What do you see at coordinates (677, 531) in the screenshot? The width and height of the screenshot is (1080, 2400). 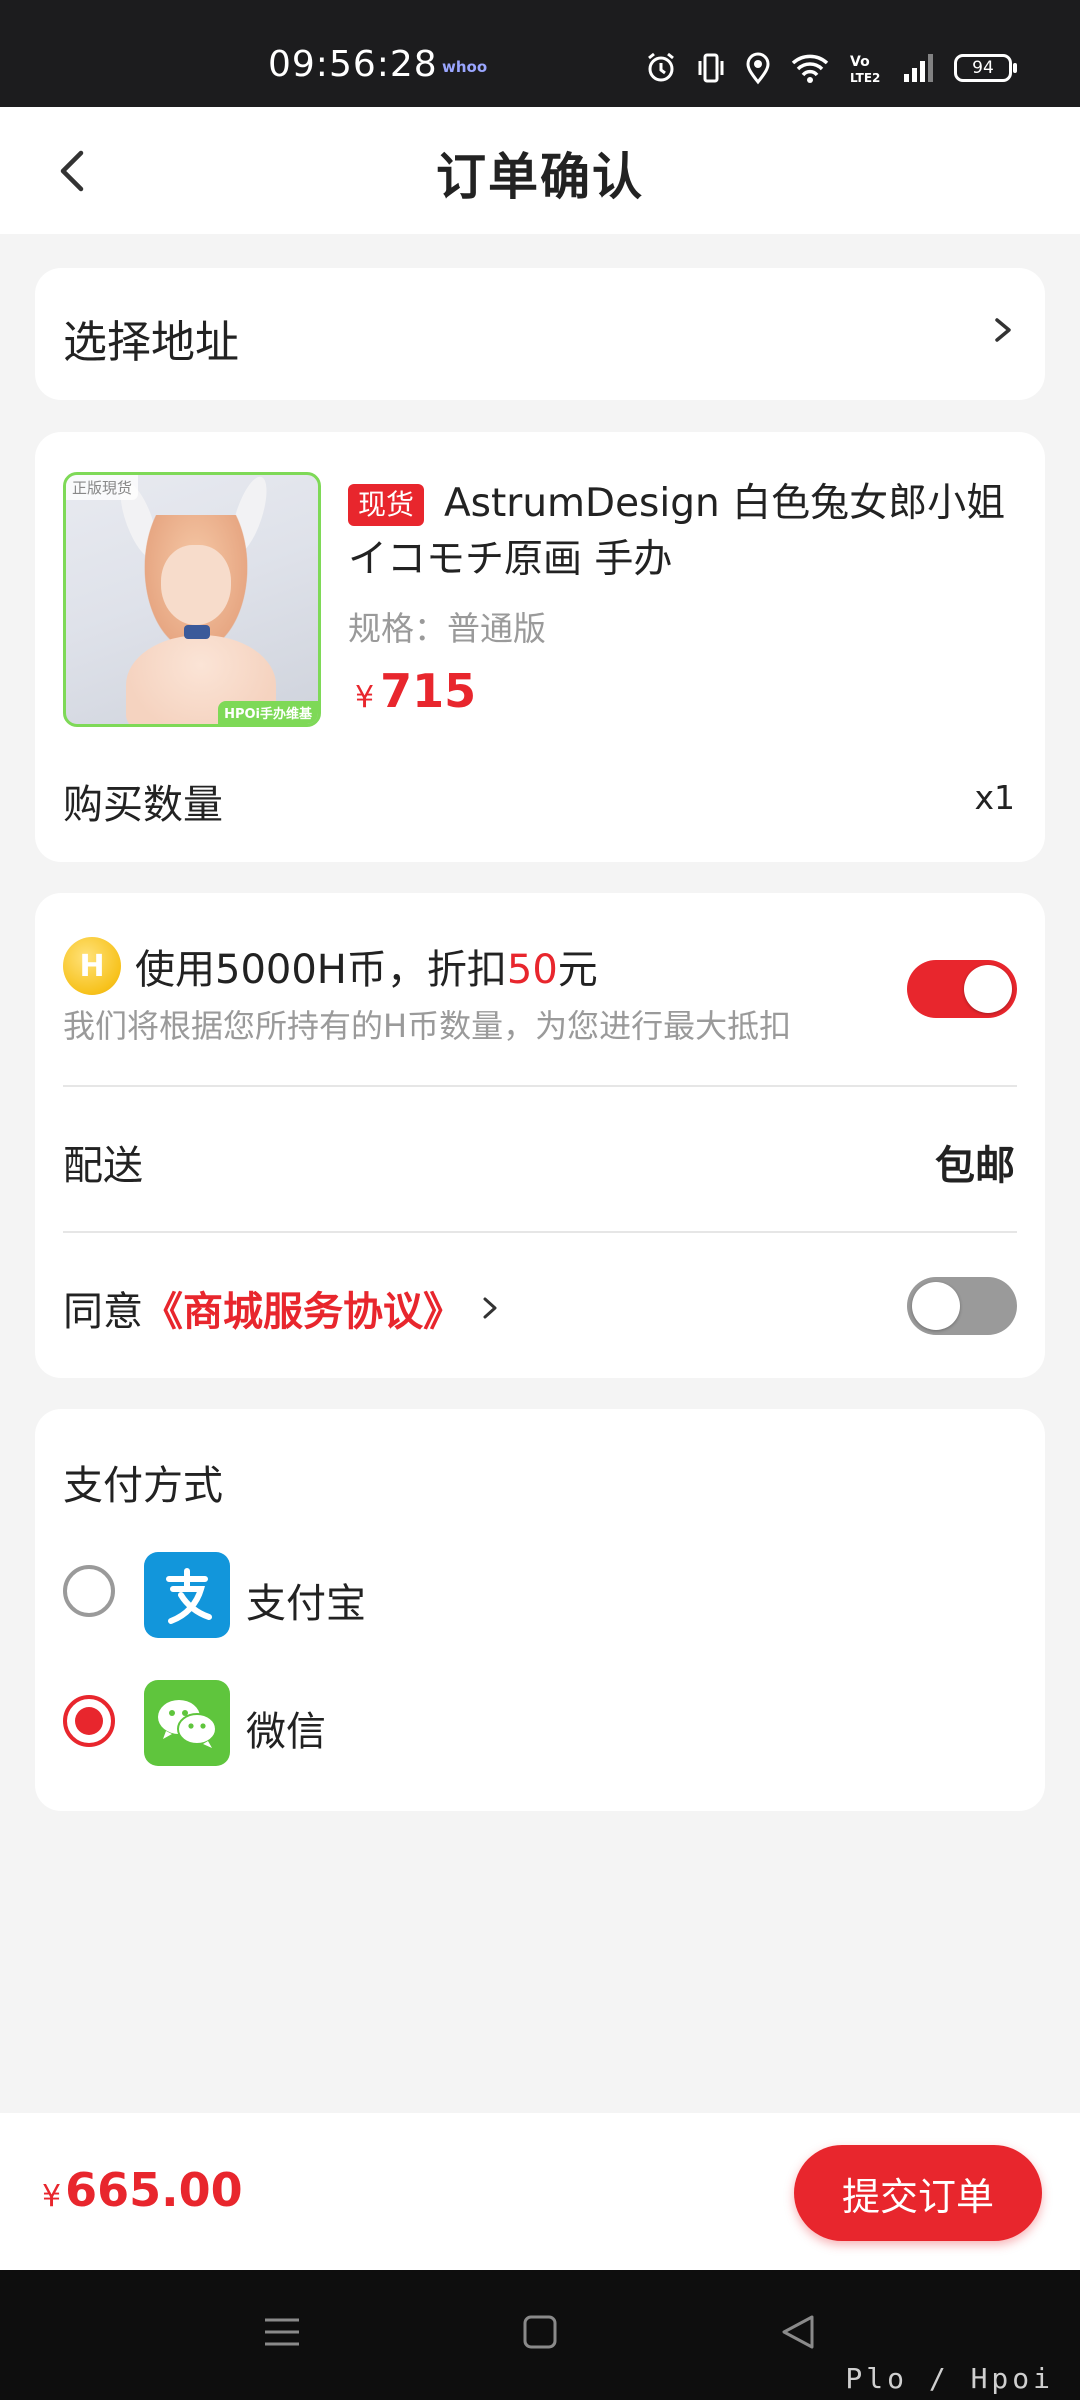 I see `product-title: AstrumDesign 白色兔女郎小姐 イコモチ原画 手办` at bounding box center [677, 531].